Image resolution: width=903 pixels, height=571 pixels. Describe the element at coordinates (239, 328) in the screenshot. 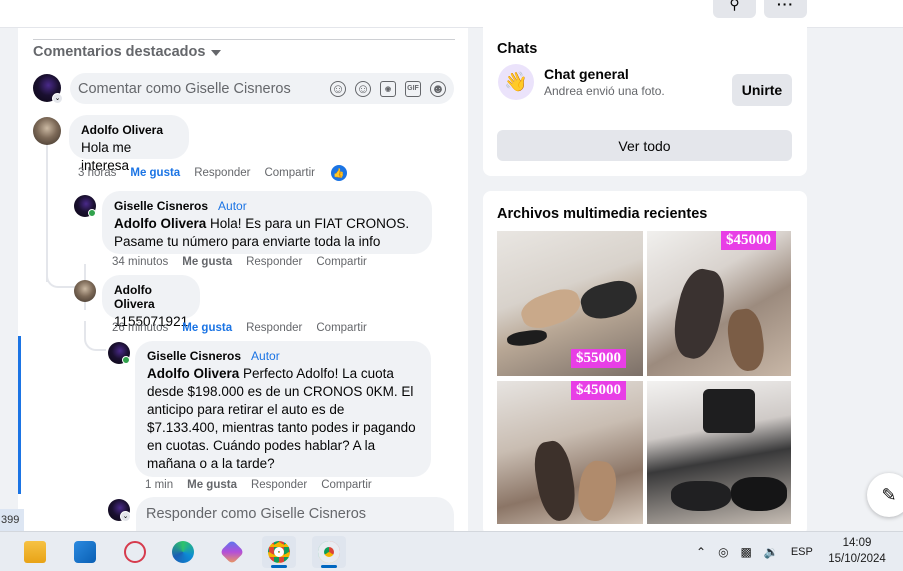

I see `comment-actions: 26 minutos Me gusta Responder Compartir` at that location.